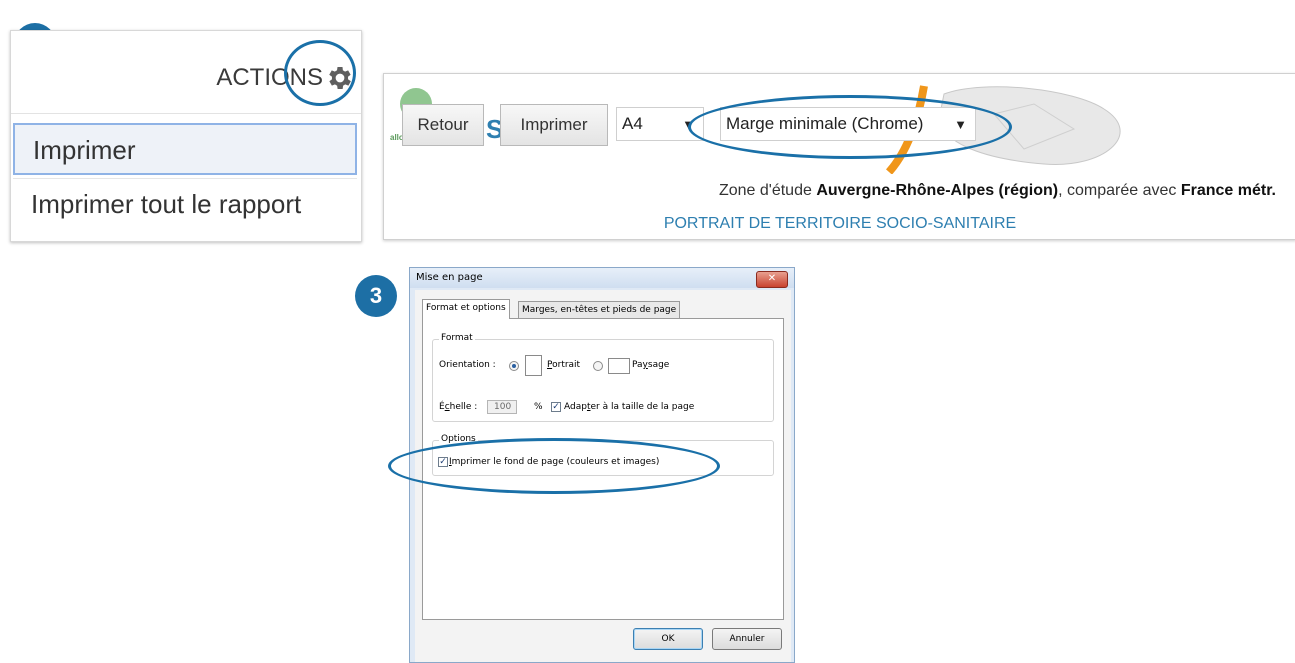  I want to click on portrait-title: PORTRAIT DE TERRITOIRE SOCIO-SANITAIRE, so click(840, 223).